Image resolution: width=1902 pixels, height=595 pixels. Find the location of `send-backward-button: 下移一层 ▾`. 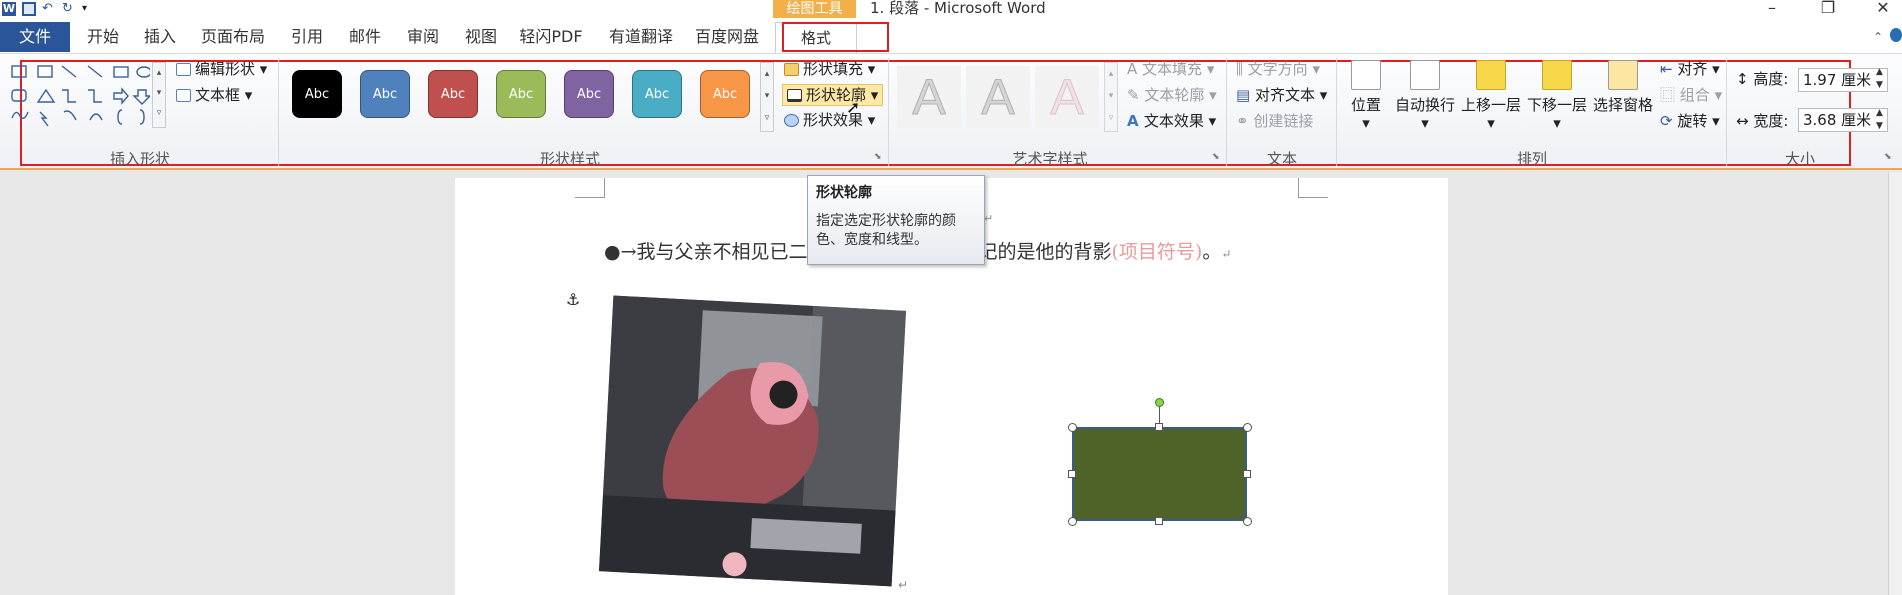

send-backward-button: 下移一层 ▾ is located at coordinates (1557, 96).